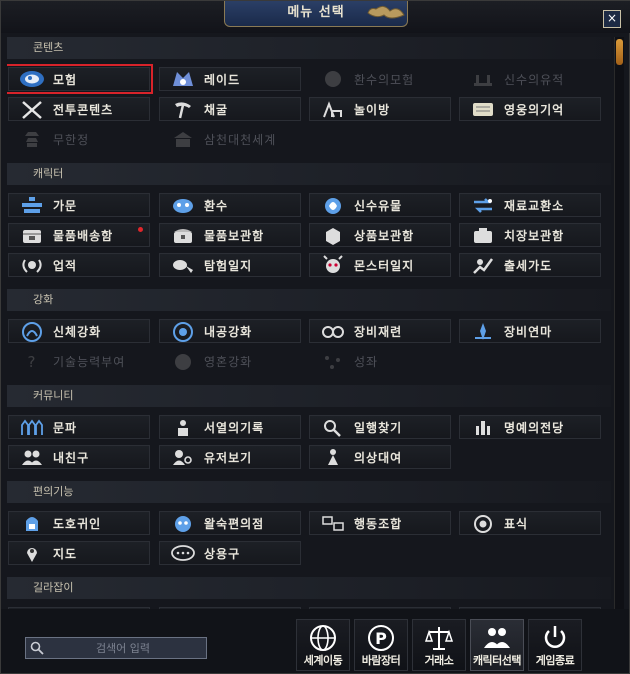  Describe the element at coordinates (530, 79) in the screenshot. I see `menu-item-divine-ruins: 신수의유적` at that location.